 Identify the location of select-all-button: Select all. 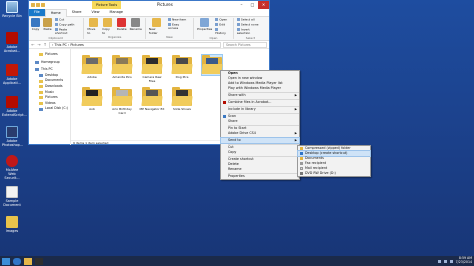
(250, 20).